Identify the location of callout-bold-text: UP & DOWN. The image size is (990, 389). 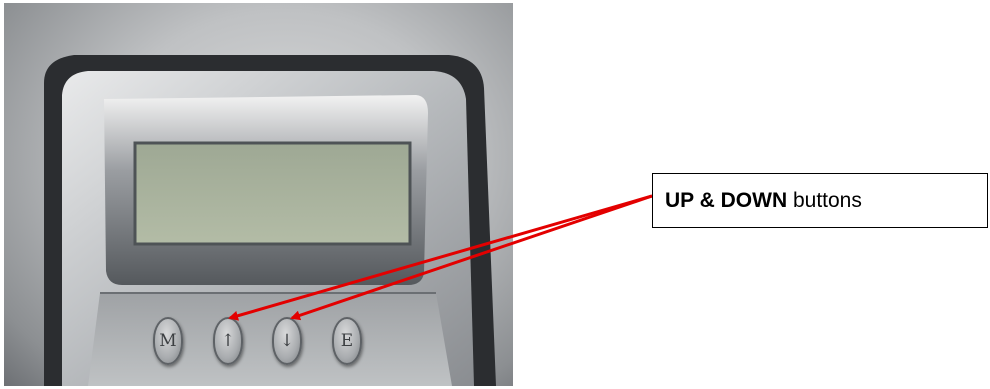
(726, 200).